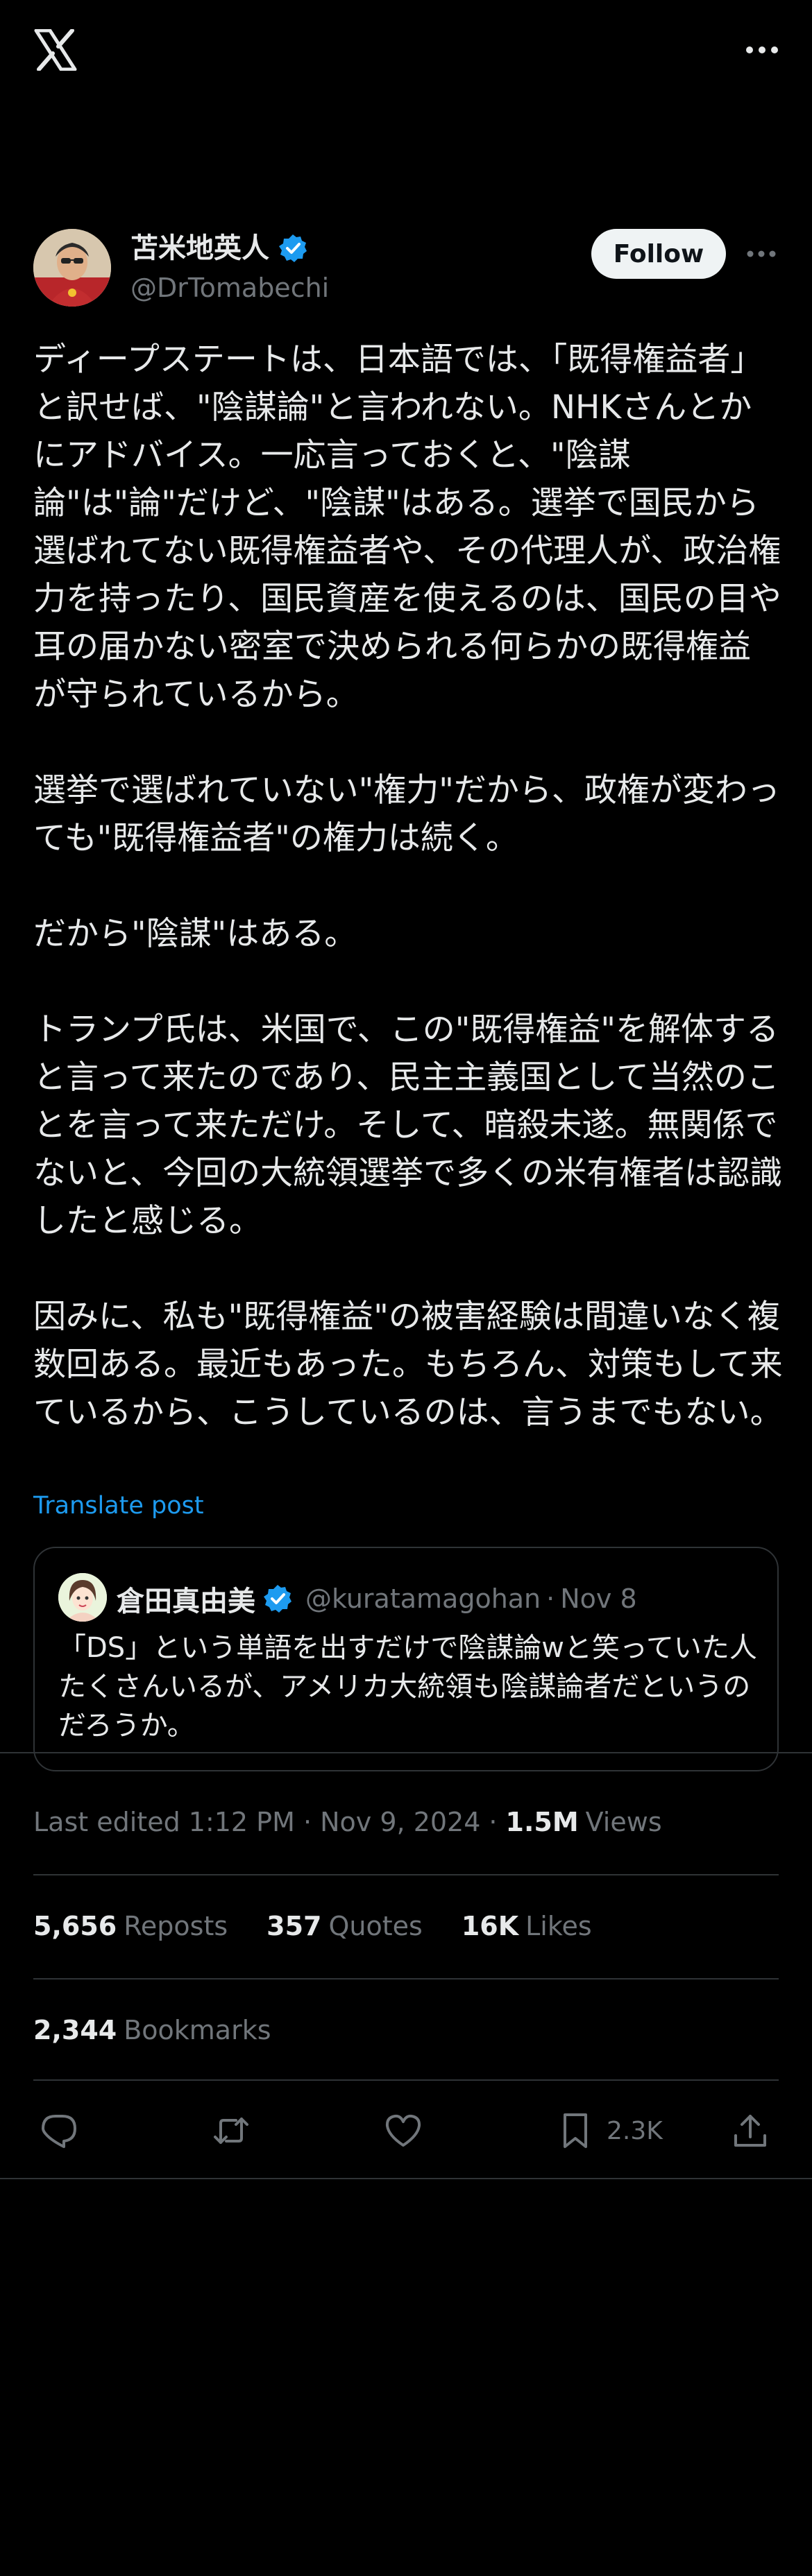 The height and width of the screenshot is (2576, 812). I want to click on avatar, so click(72, 268).